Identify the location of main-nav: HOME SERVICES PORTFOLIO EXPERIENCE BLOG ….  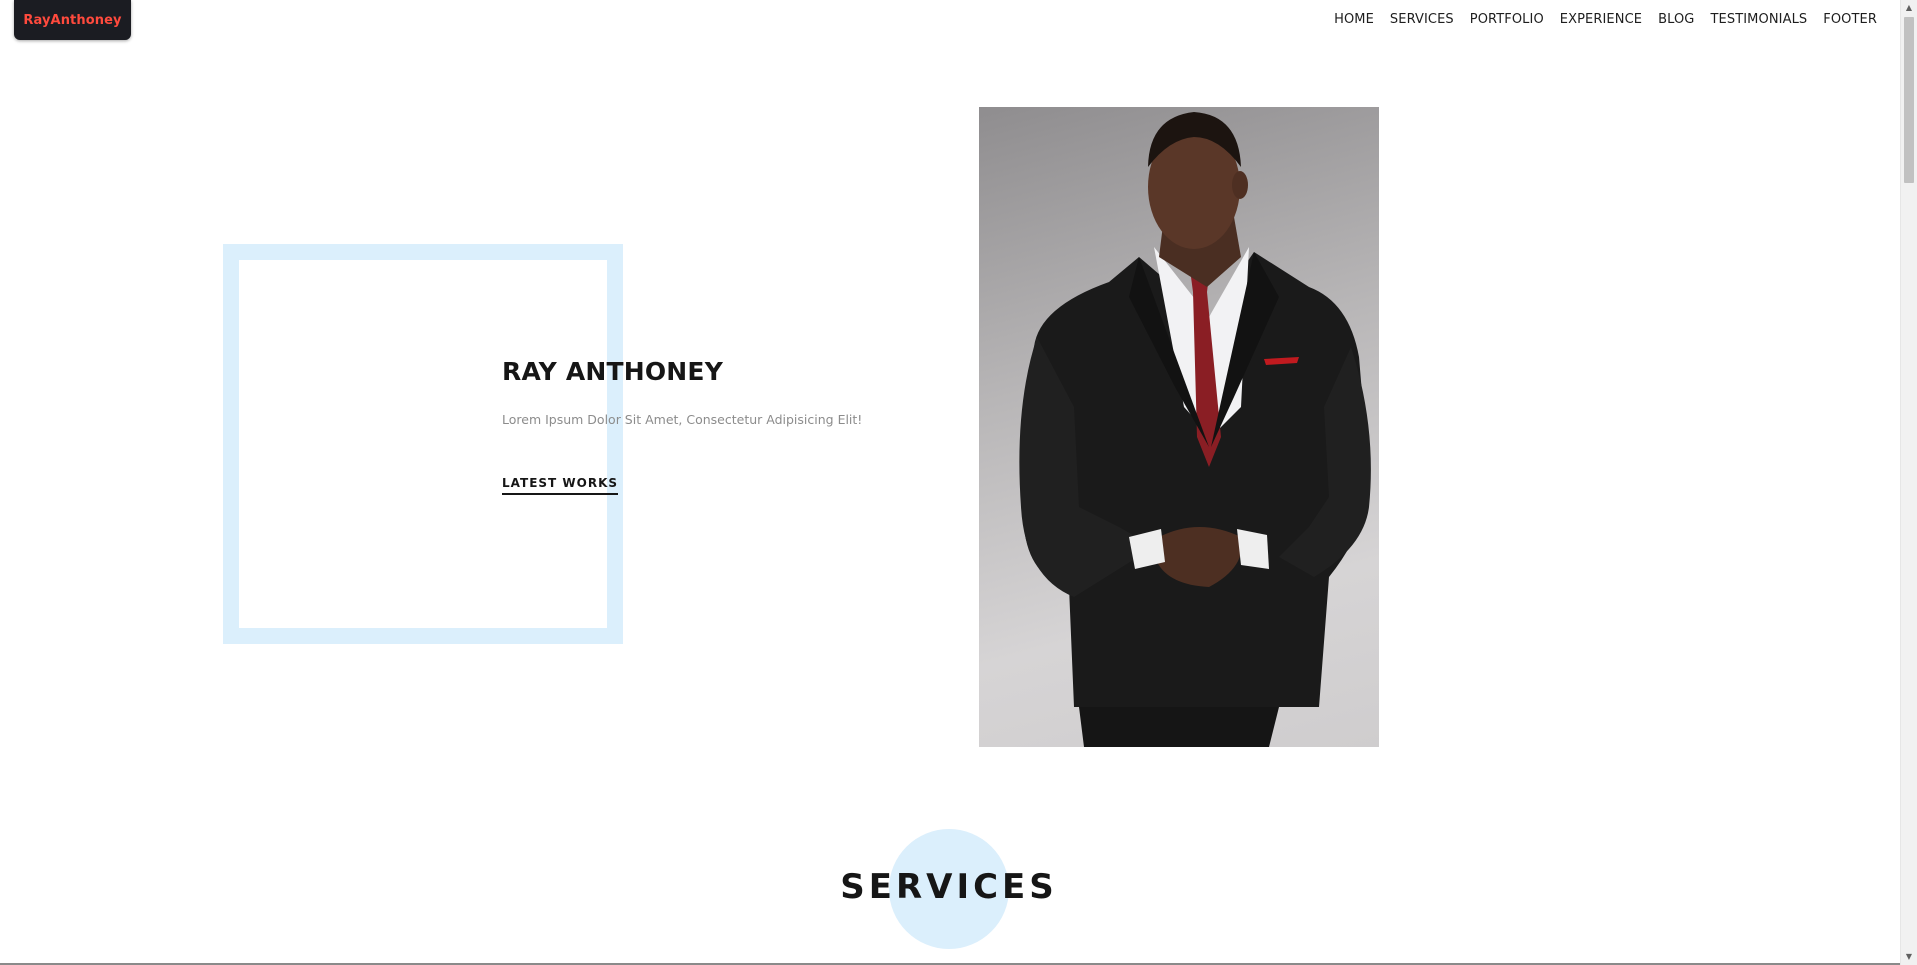
(1605, 19).